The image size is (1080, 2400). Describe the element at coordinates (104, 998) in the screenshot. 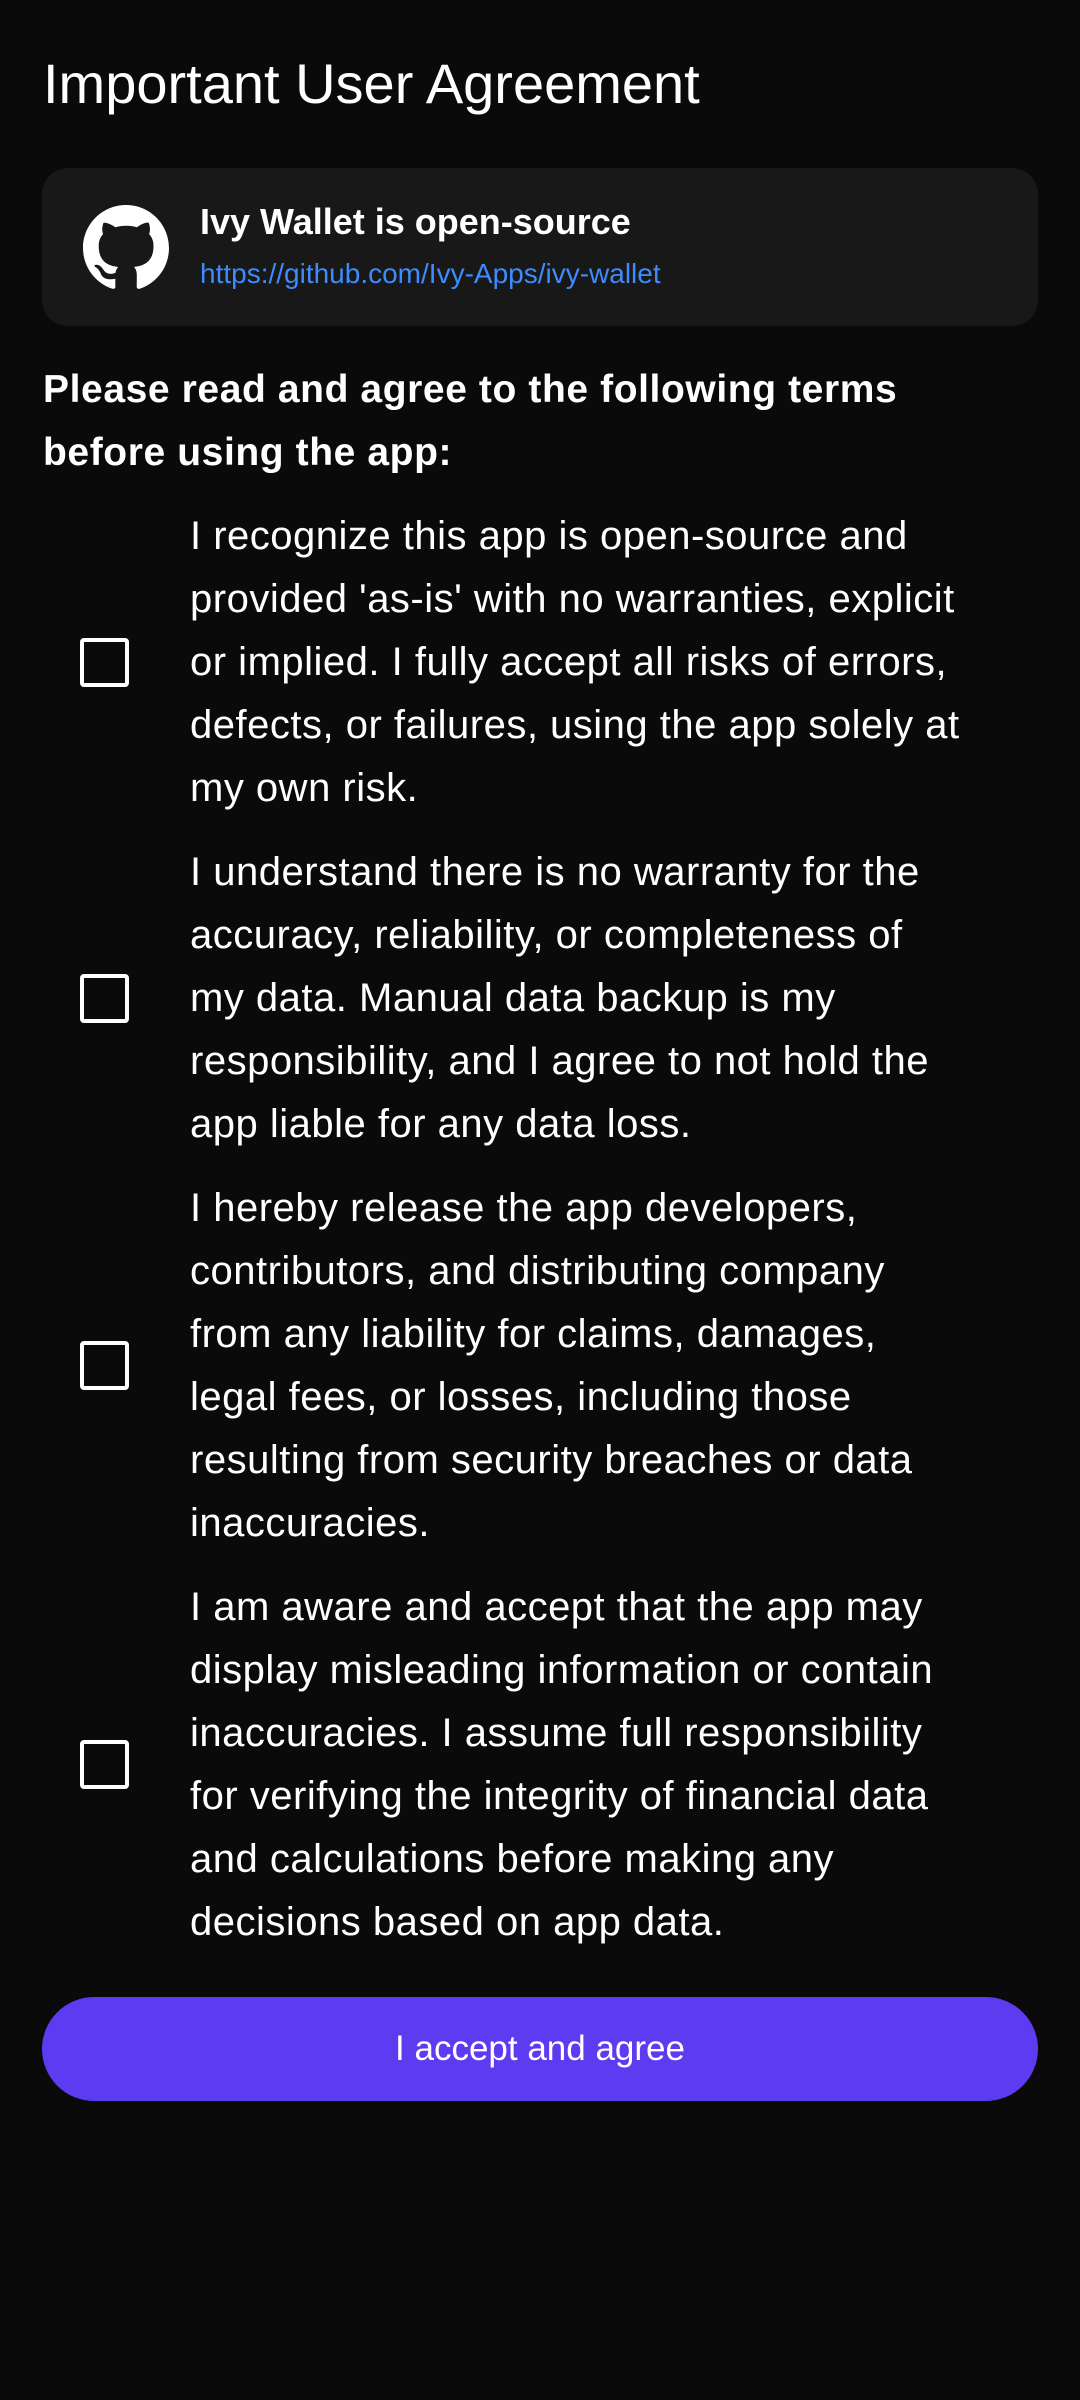

I see `term-2-checkbox` at that location.